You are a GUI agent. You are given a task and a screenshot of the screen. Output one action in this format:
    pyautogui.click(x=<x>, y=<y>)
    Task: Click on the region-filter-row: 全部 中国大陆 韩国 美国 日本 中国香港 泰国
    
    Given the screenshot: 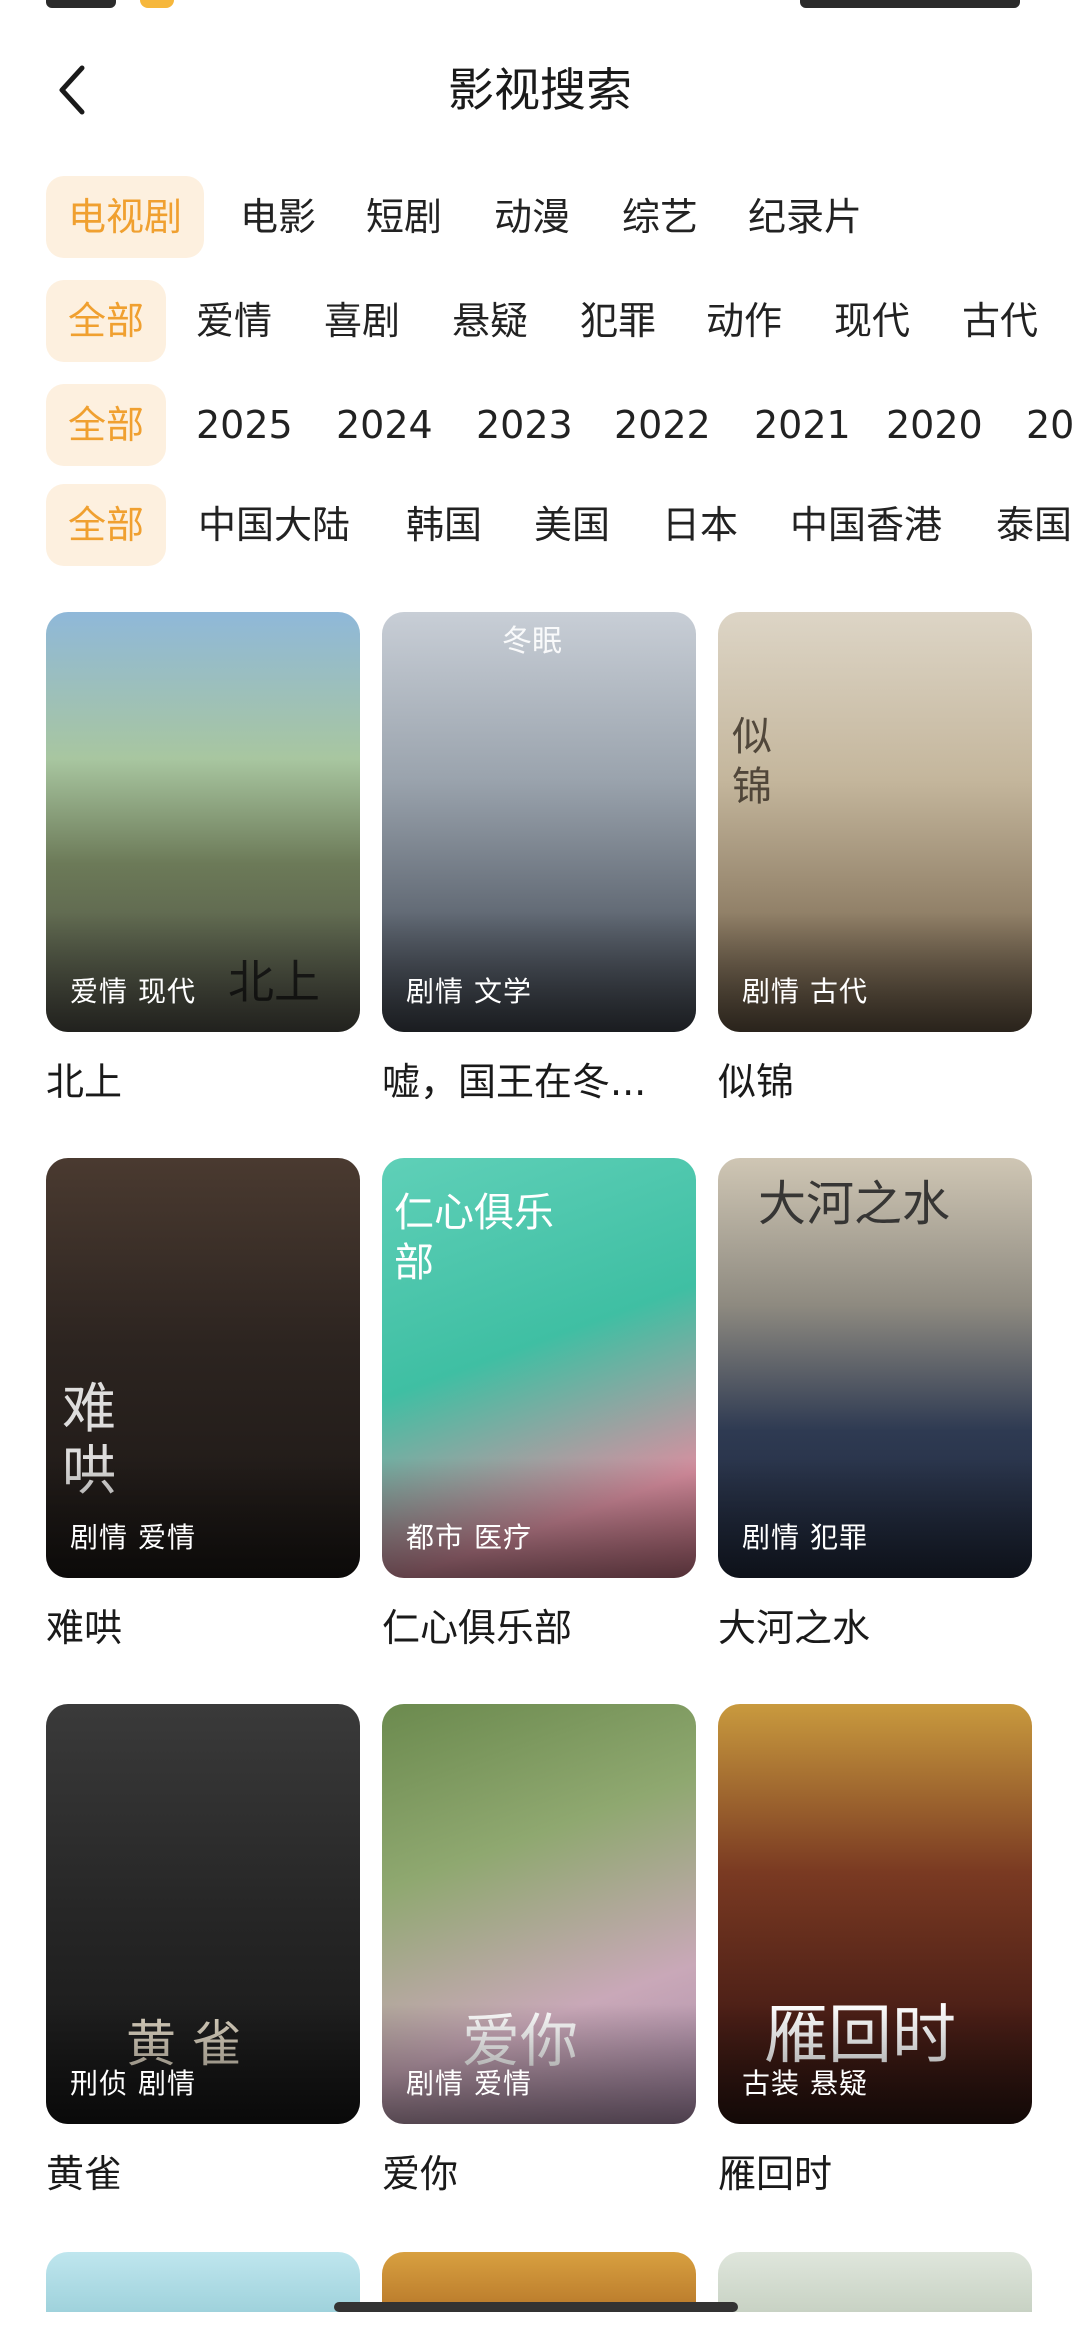 What is the action you would take?
    pyautogui.click(x=540, y=525)
    